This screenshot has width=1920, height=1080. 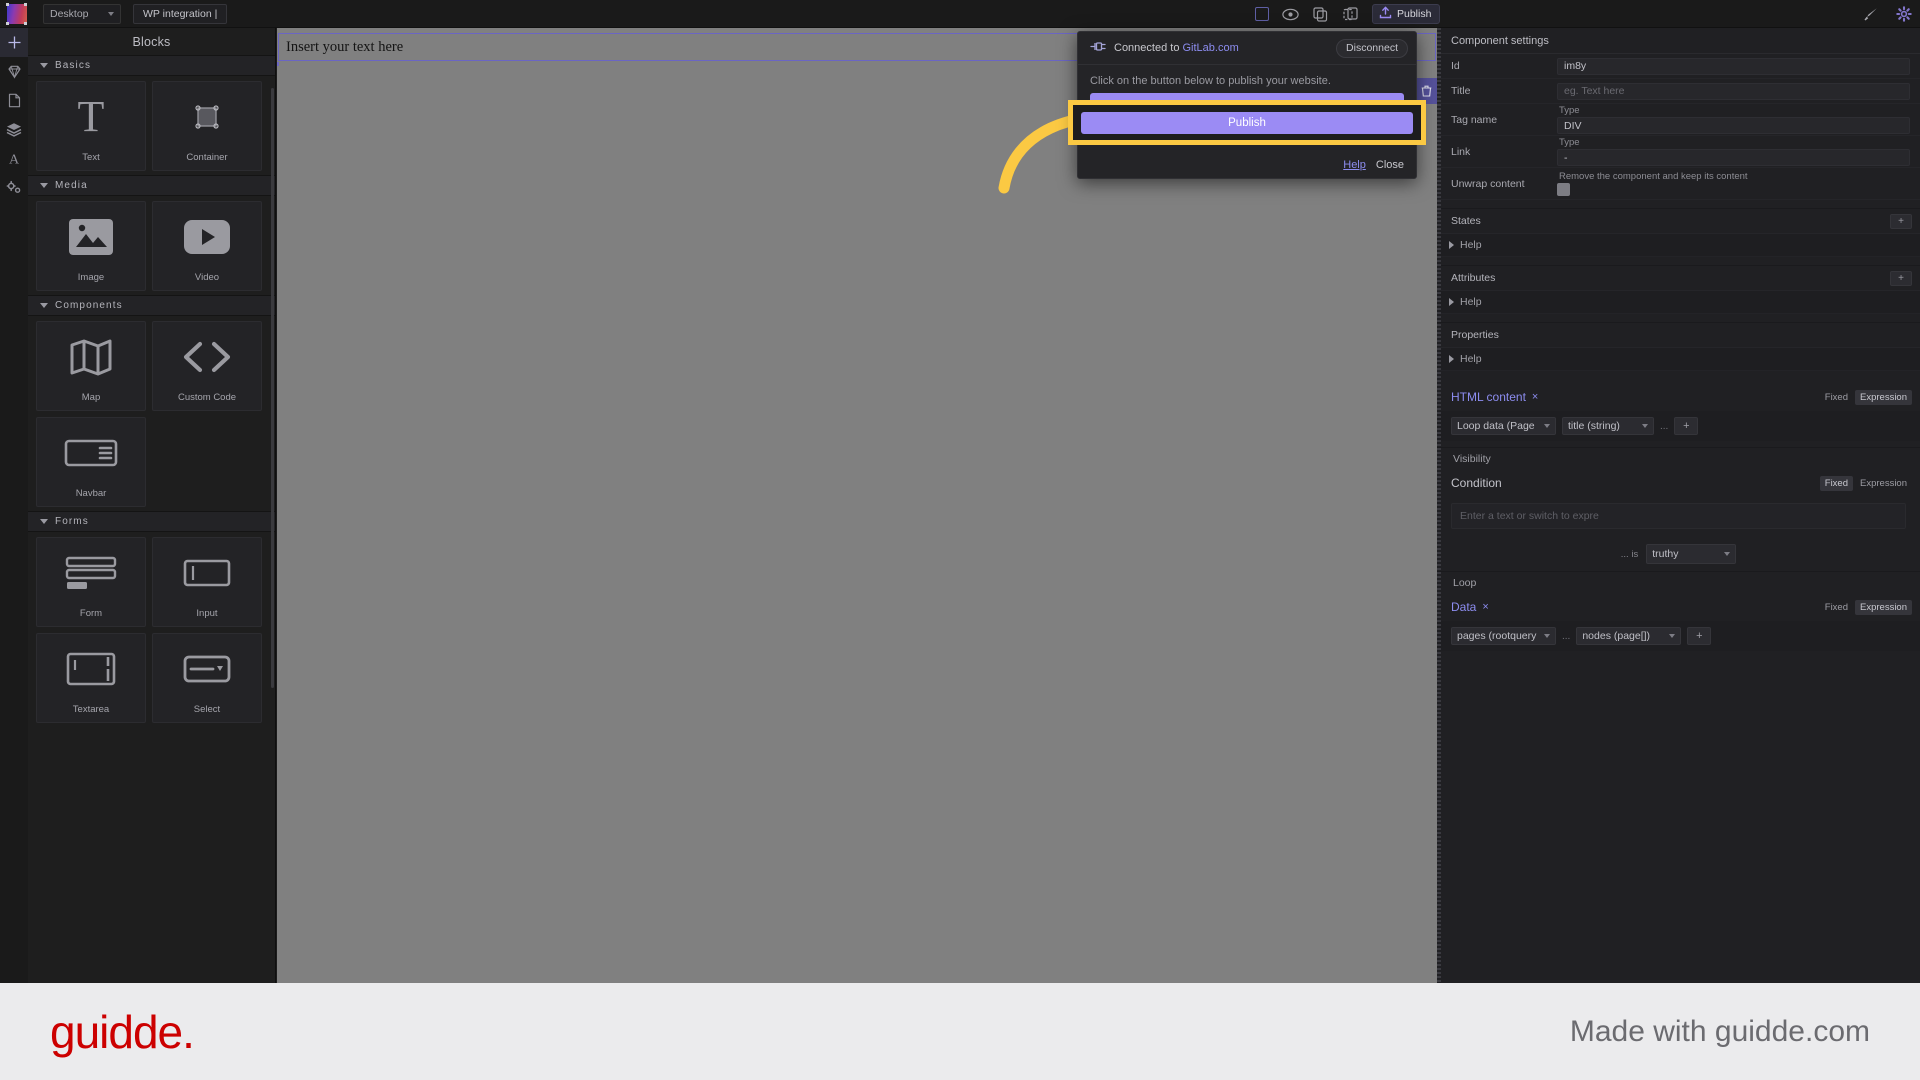 What do you see at coordinates (1733, 125) in the screenshot?
I see `tag-name-select: DIV` at bounding box center [1733, 125].